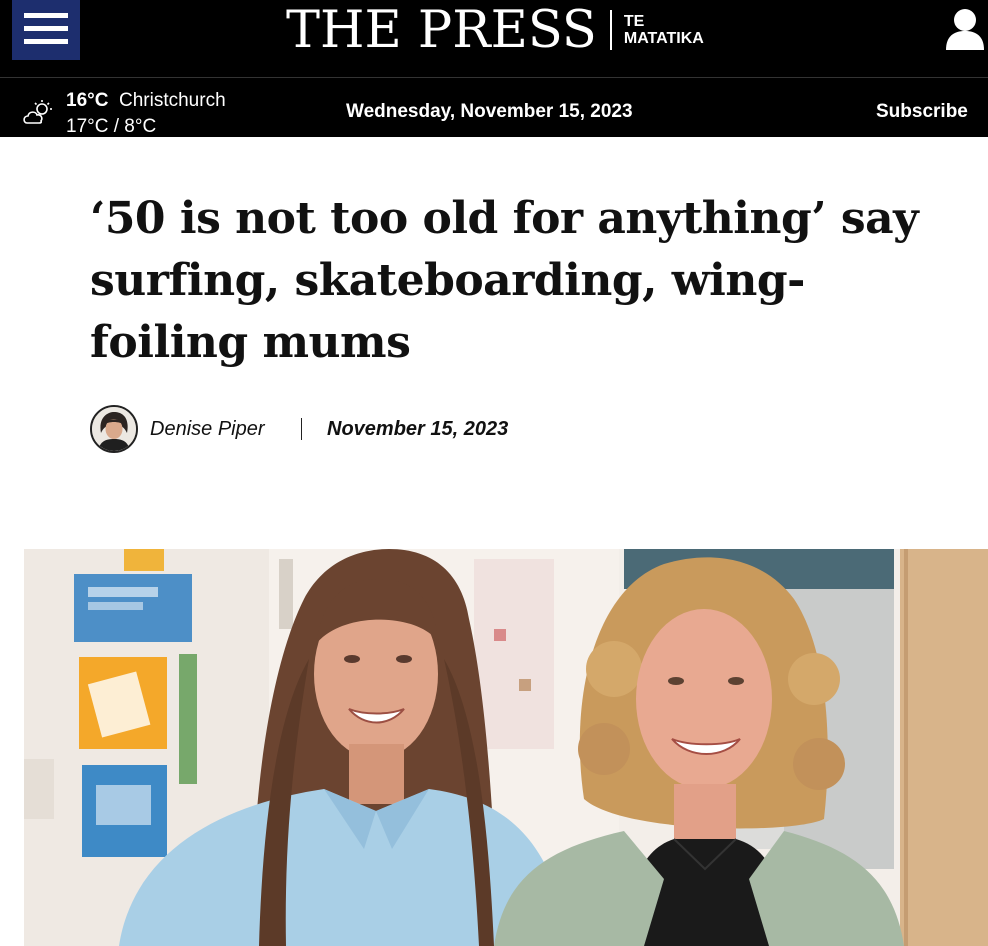 The width and height of the screenshot is (988, 946). I want to click on site-header: THE PRESS TE MATATIKA, so click(494, 38).